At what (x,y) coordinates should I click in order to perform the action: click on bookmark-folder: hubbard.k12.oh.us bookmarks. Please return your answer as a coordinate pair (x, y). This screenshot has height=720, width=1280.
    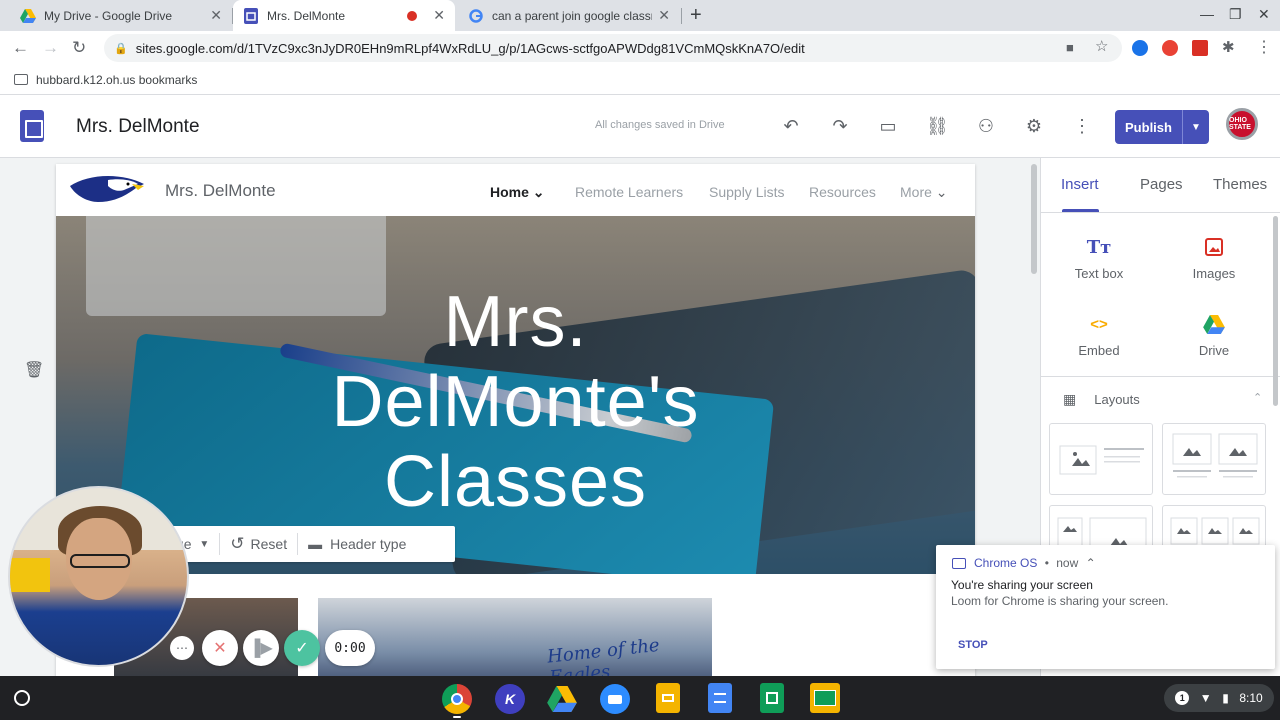
    Looking at the image, I should click on (116, 80).